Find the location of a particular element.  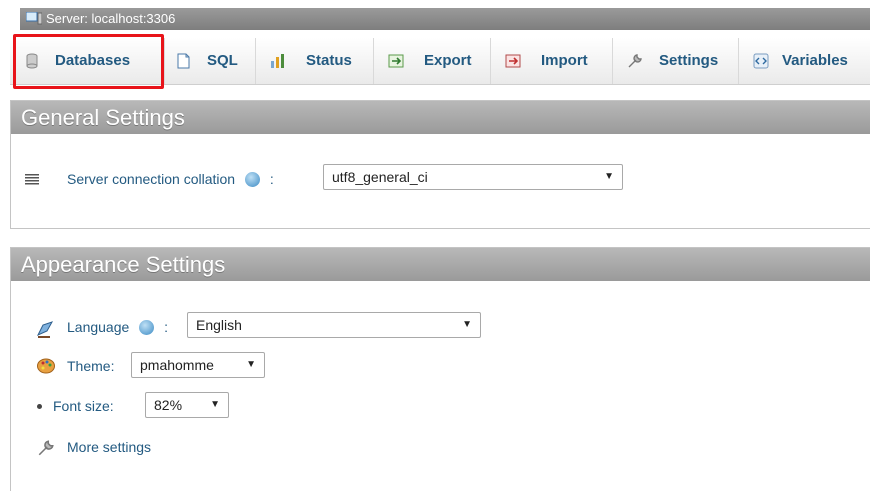

sql-icon is located at coordinates (183, 61).